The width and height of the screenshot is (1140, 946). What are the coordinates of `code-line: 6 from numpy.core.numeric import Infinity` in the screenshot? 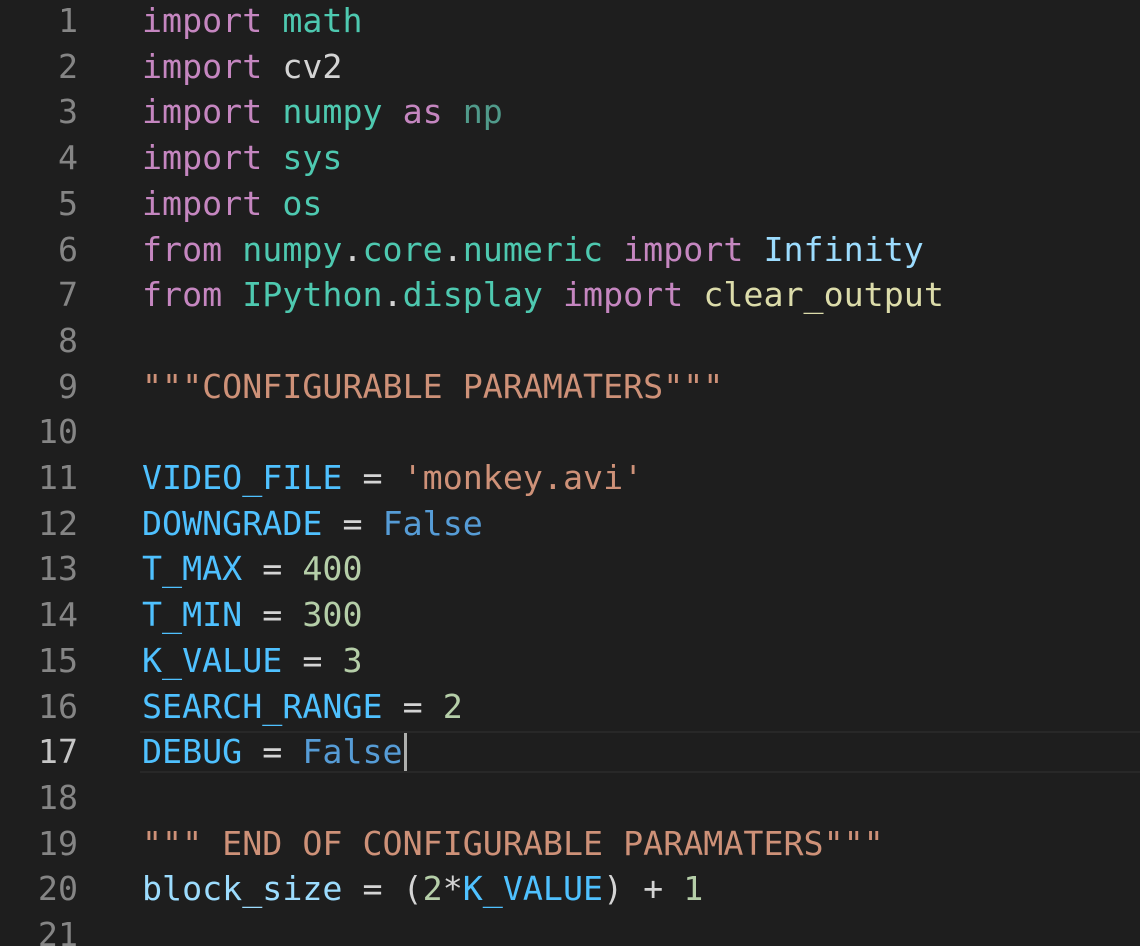 It's located at (570, 250).